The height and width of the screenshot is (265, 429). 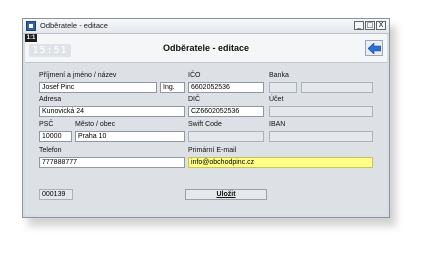 I want to click on save-button: Uložit, so click(x=226, y=194).